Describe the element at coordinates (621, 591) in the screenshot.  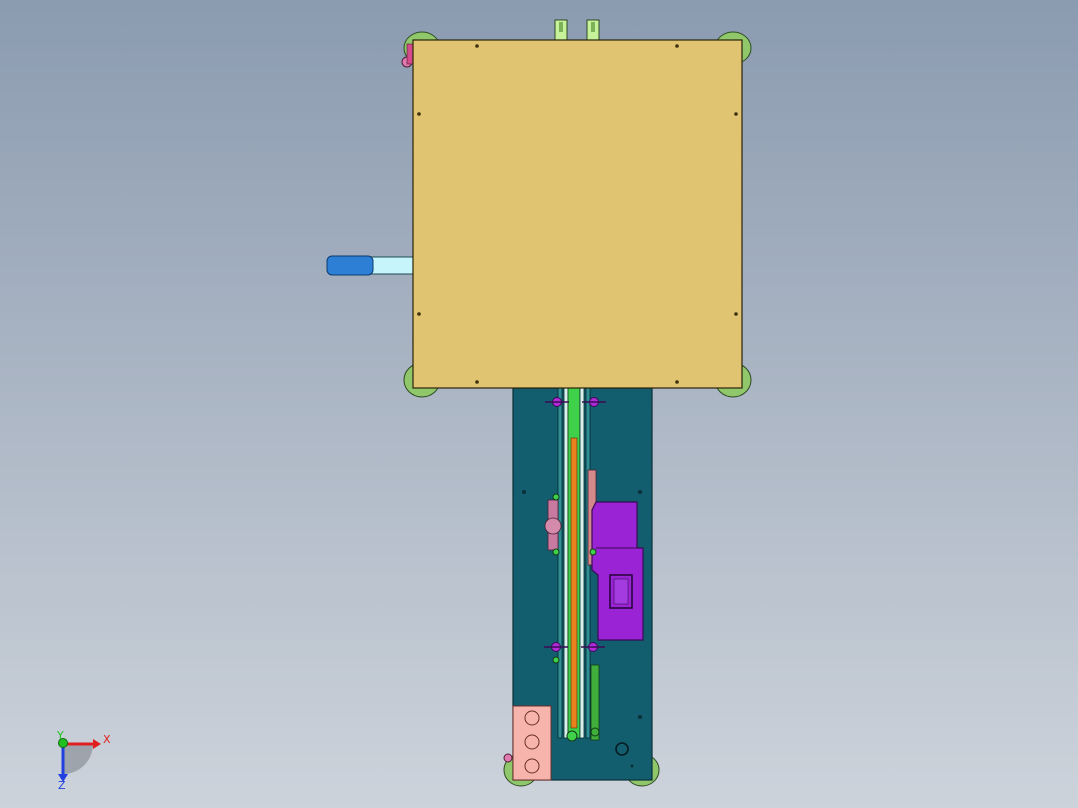
I see `slide-block-inner` at that location.